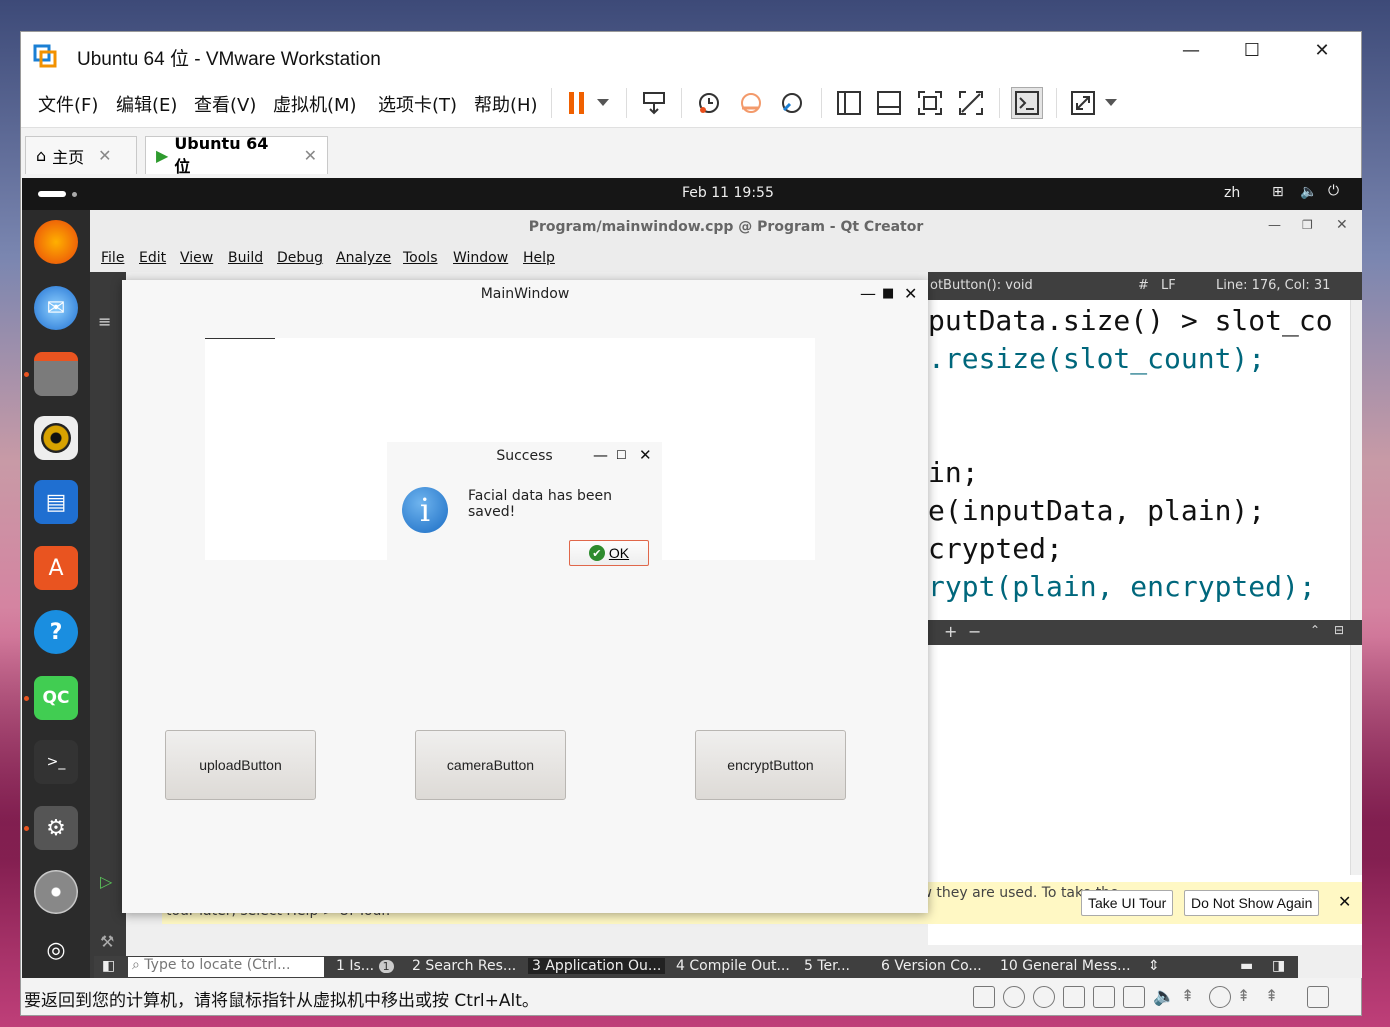 This screenshot has height=1027, width=1390. I want to click on hard-disk-icon, so click(984, 997).